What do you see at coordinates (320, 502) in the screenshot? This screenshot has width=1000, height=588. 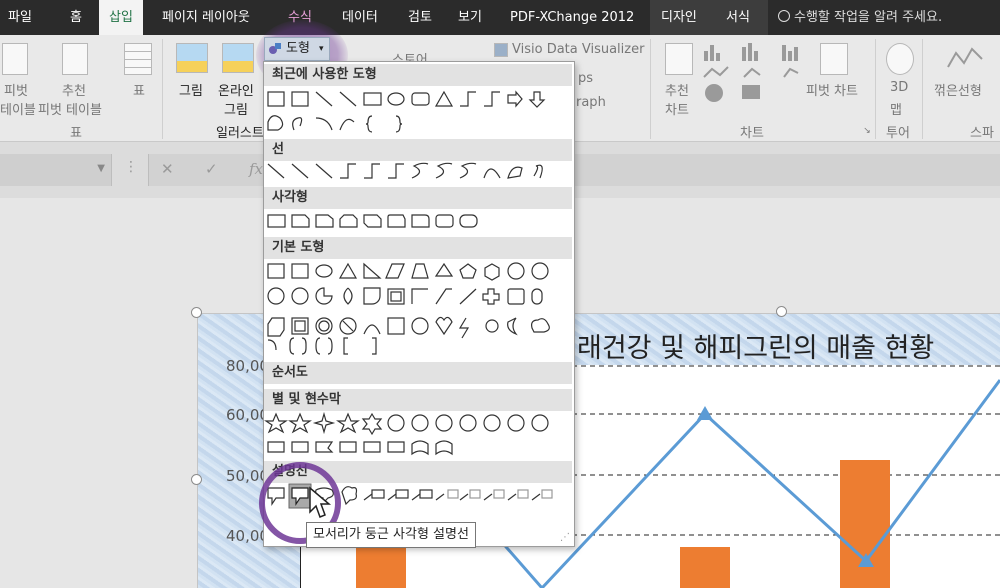 I see `mouse-cursor-icon` at bounding box center [320, 502].